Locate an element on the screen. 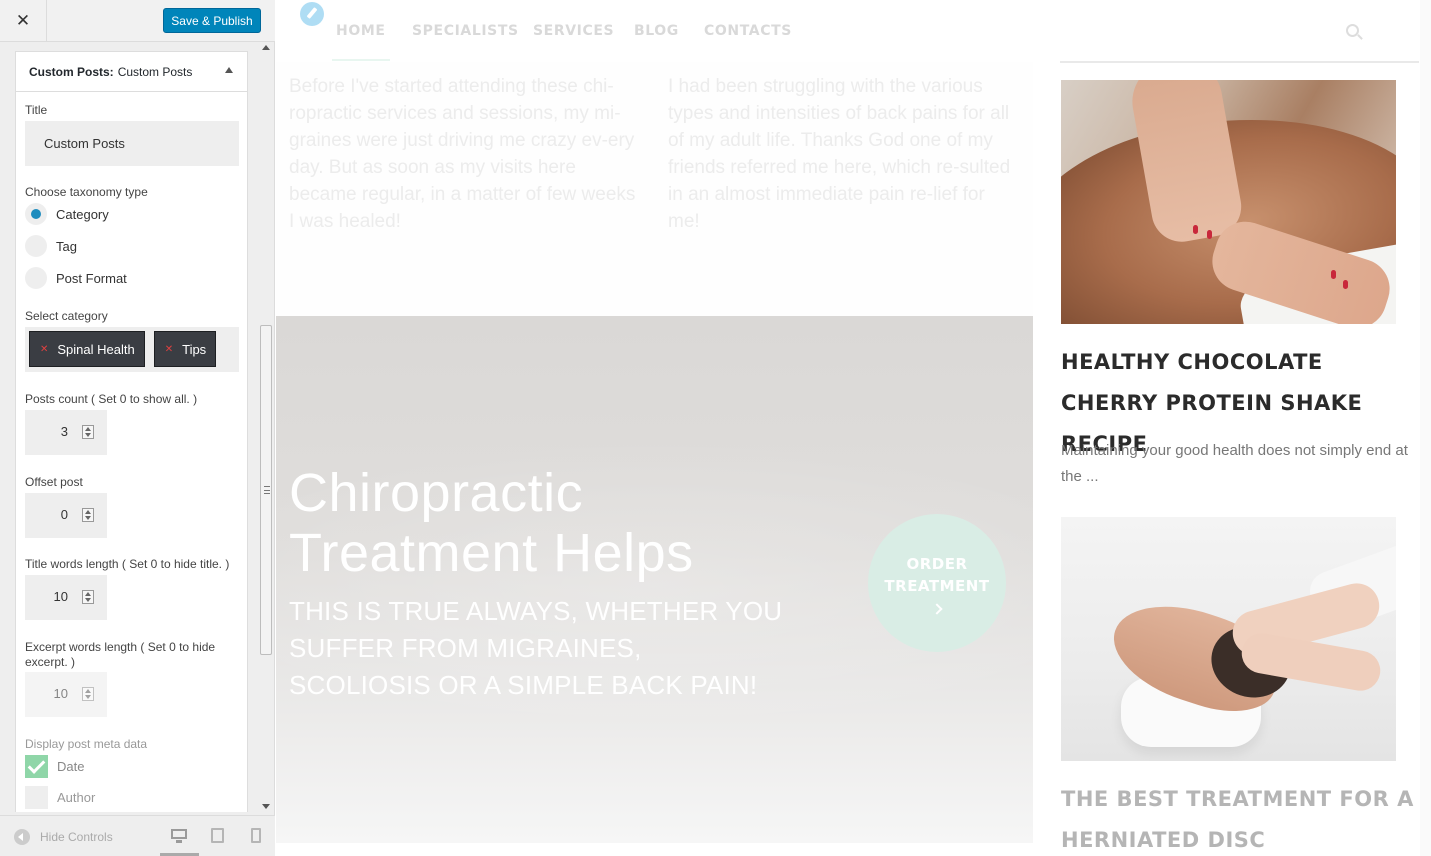  posts-count-stepper: 3 is located at coordinates (66, 432).